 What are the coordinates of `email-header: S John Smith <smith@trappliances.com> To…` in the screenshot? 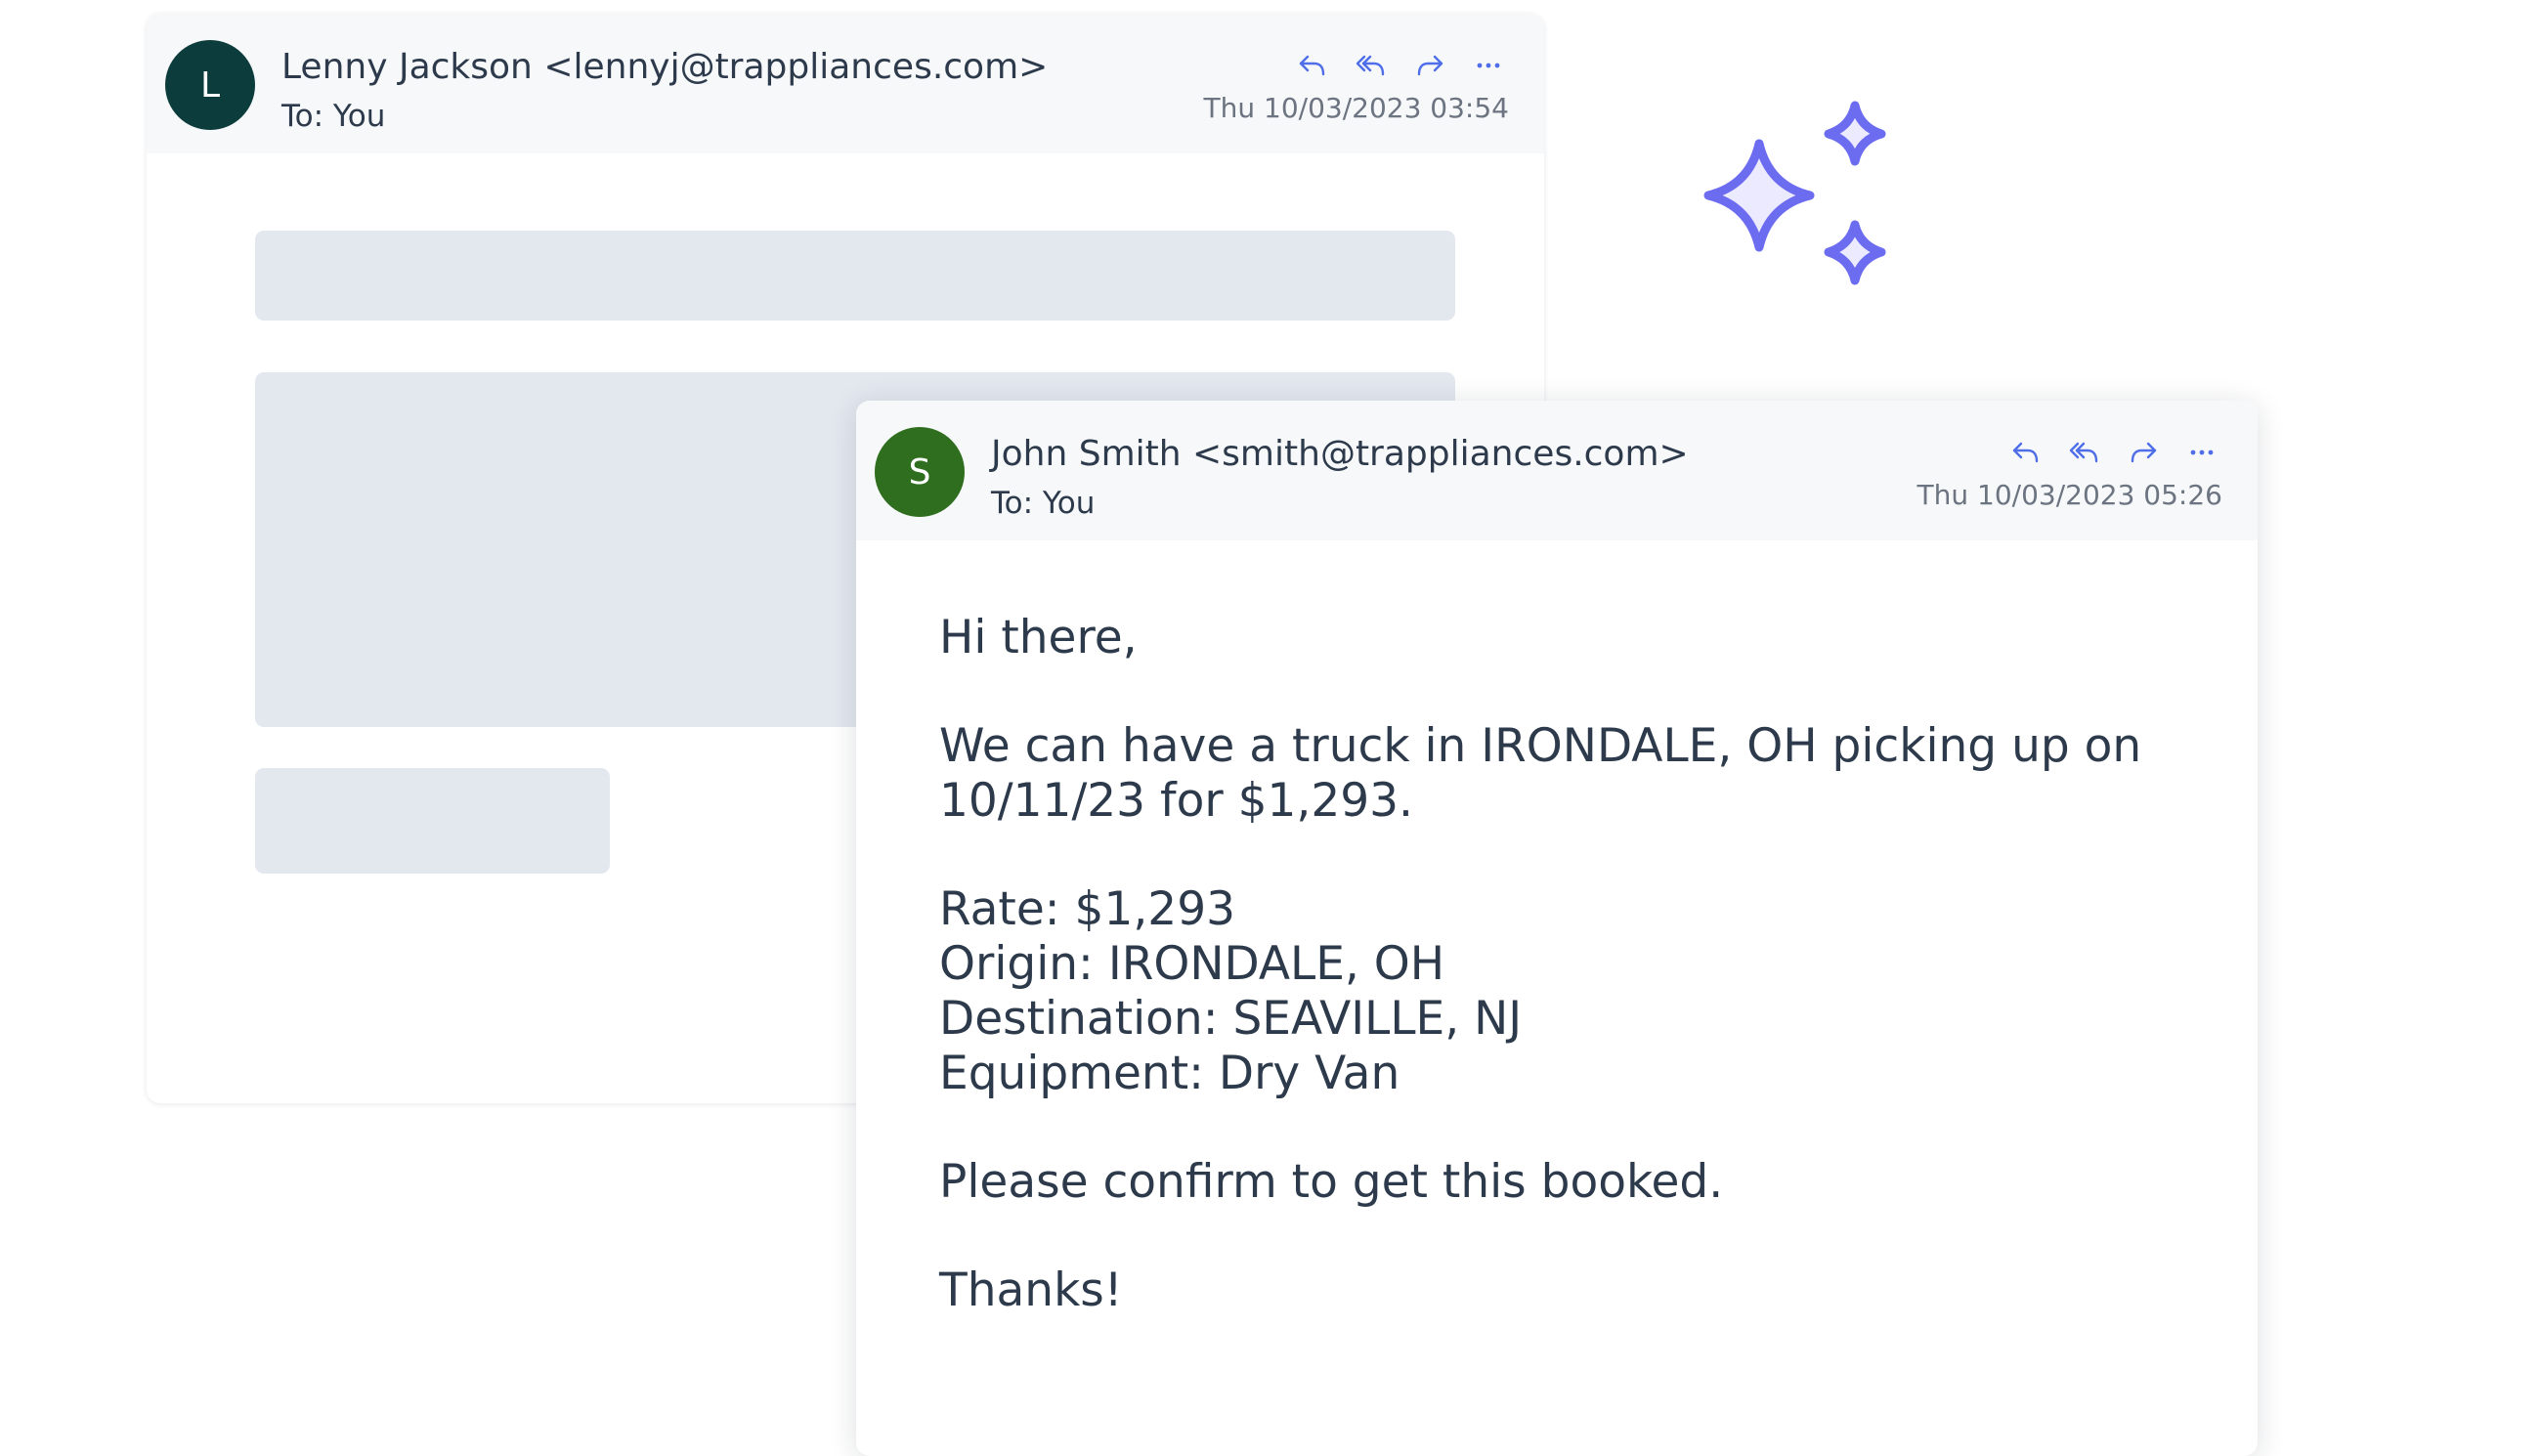 It's located at (1557, 470).